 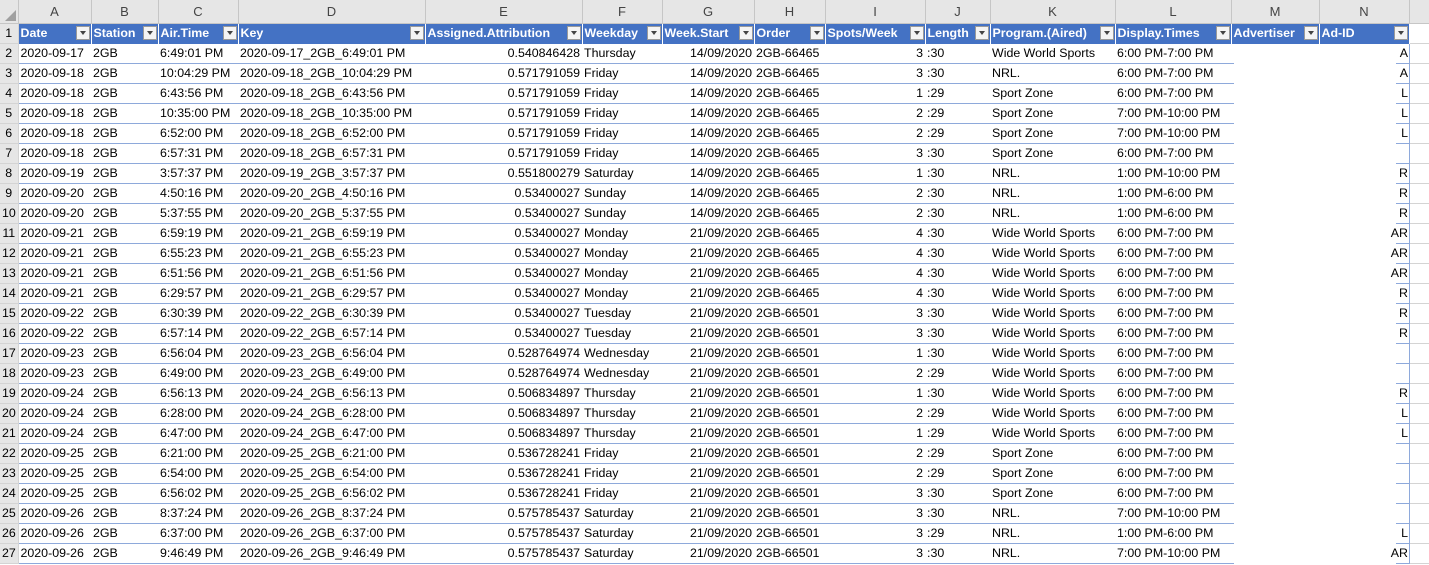 I want to click on cell: 4, so click(x=875, y=273).